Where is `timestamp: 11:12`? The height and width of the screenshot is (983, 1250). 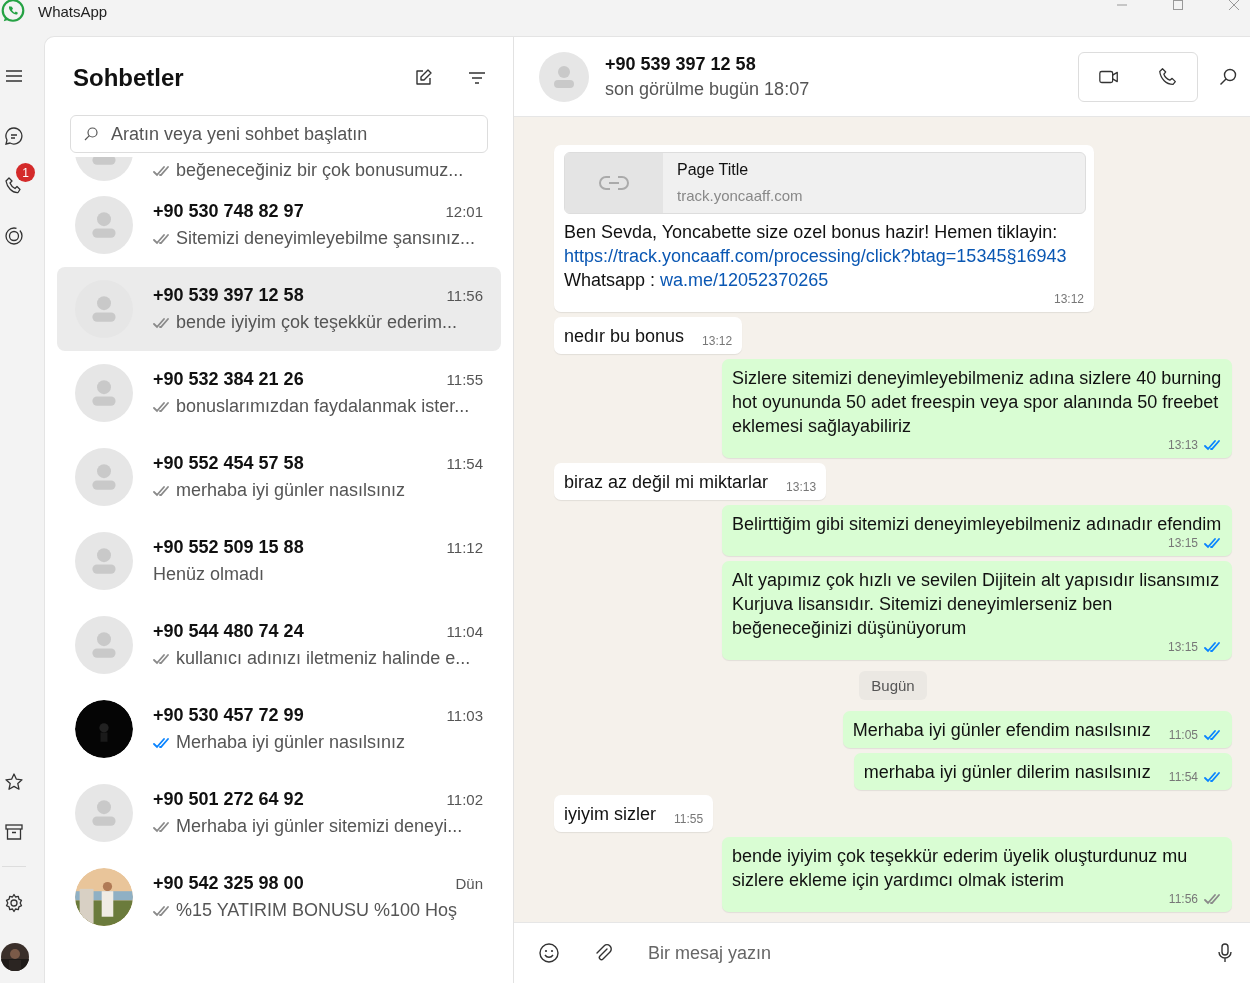 timestamp: 11:12 is located at coordinates (464, 547).